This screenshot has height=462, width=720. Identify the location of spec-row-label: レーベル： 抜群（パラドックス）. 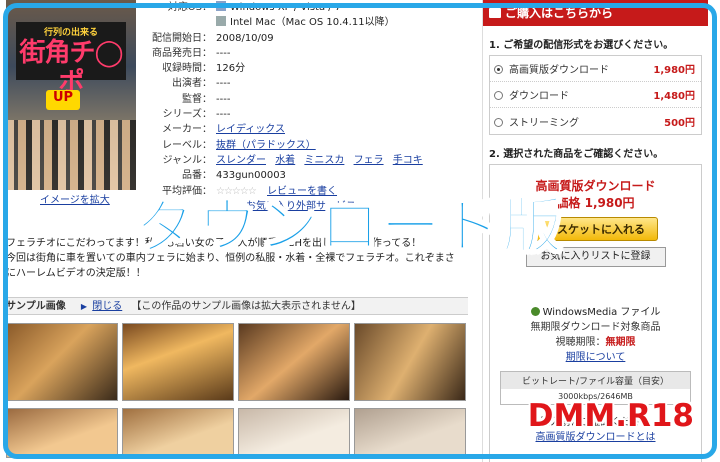
(239, 145).